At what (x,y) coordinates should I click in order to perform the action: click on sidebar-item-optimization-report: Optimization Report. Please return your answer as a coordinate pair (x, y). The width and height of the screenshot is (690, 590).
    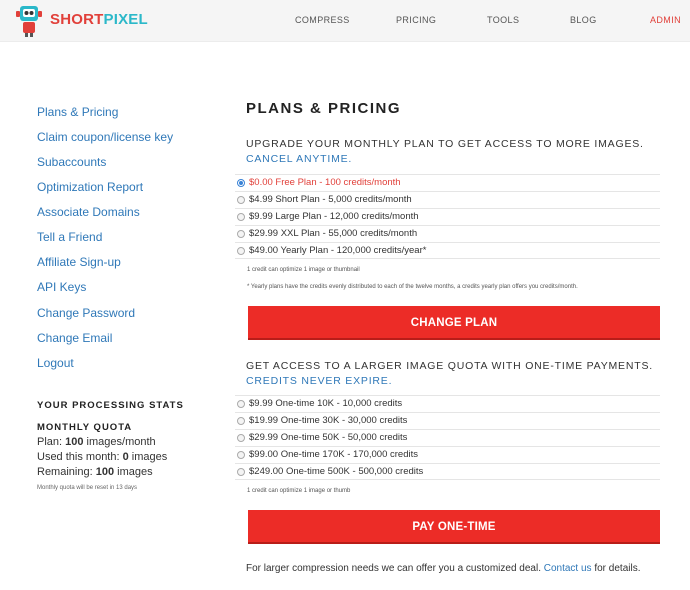
    Looking at the image, I should click on (90, 187).